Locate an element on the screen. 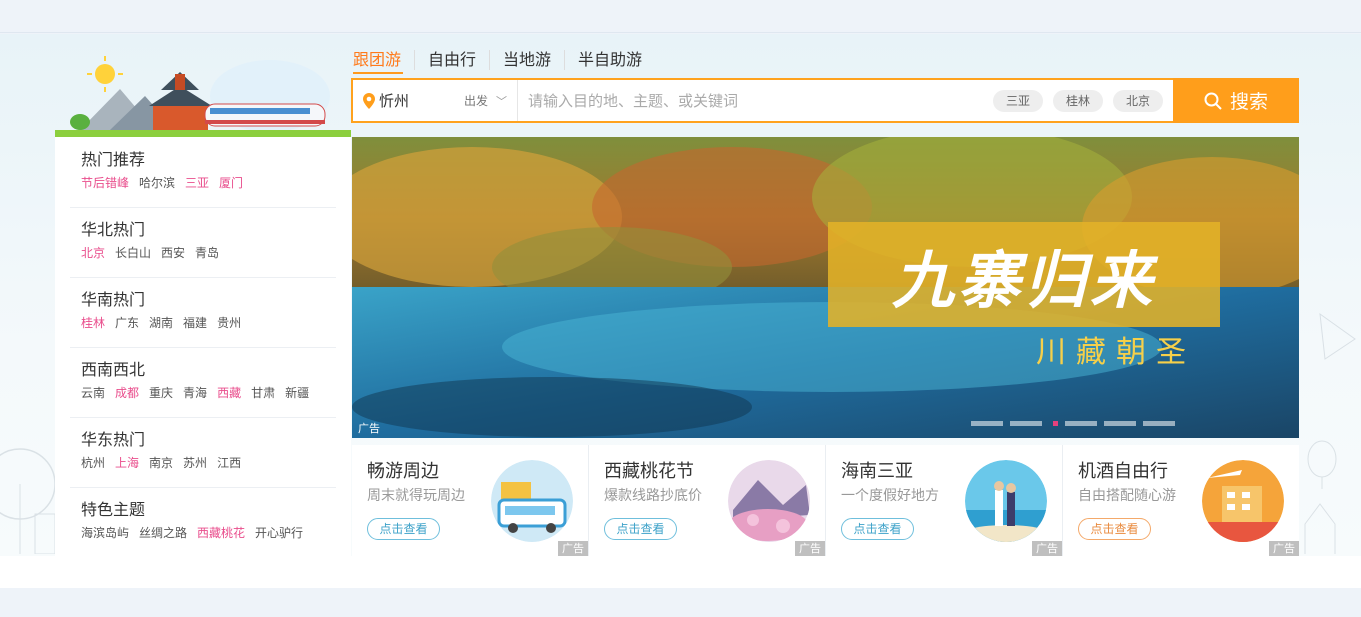 The image size is (1361, 617). sidebar-link: 开心驴行 is located at coordinates (279, 533).